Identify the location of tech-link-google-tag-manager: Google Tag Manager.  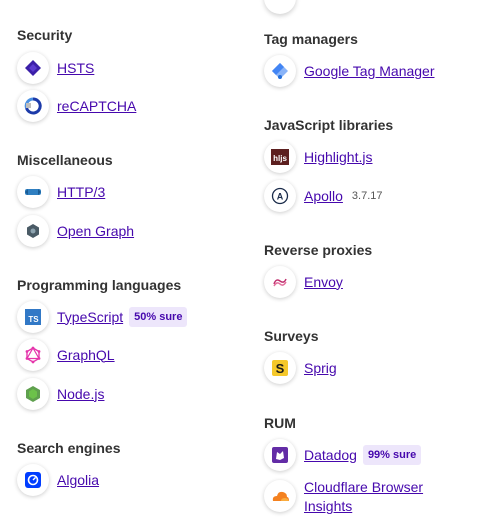
(369, 71).